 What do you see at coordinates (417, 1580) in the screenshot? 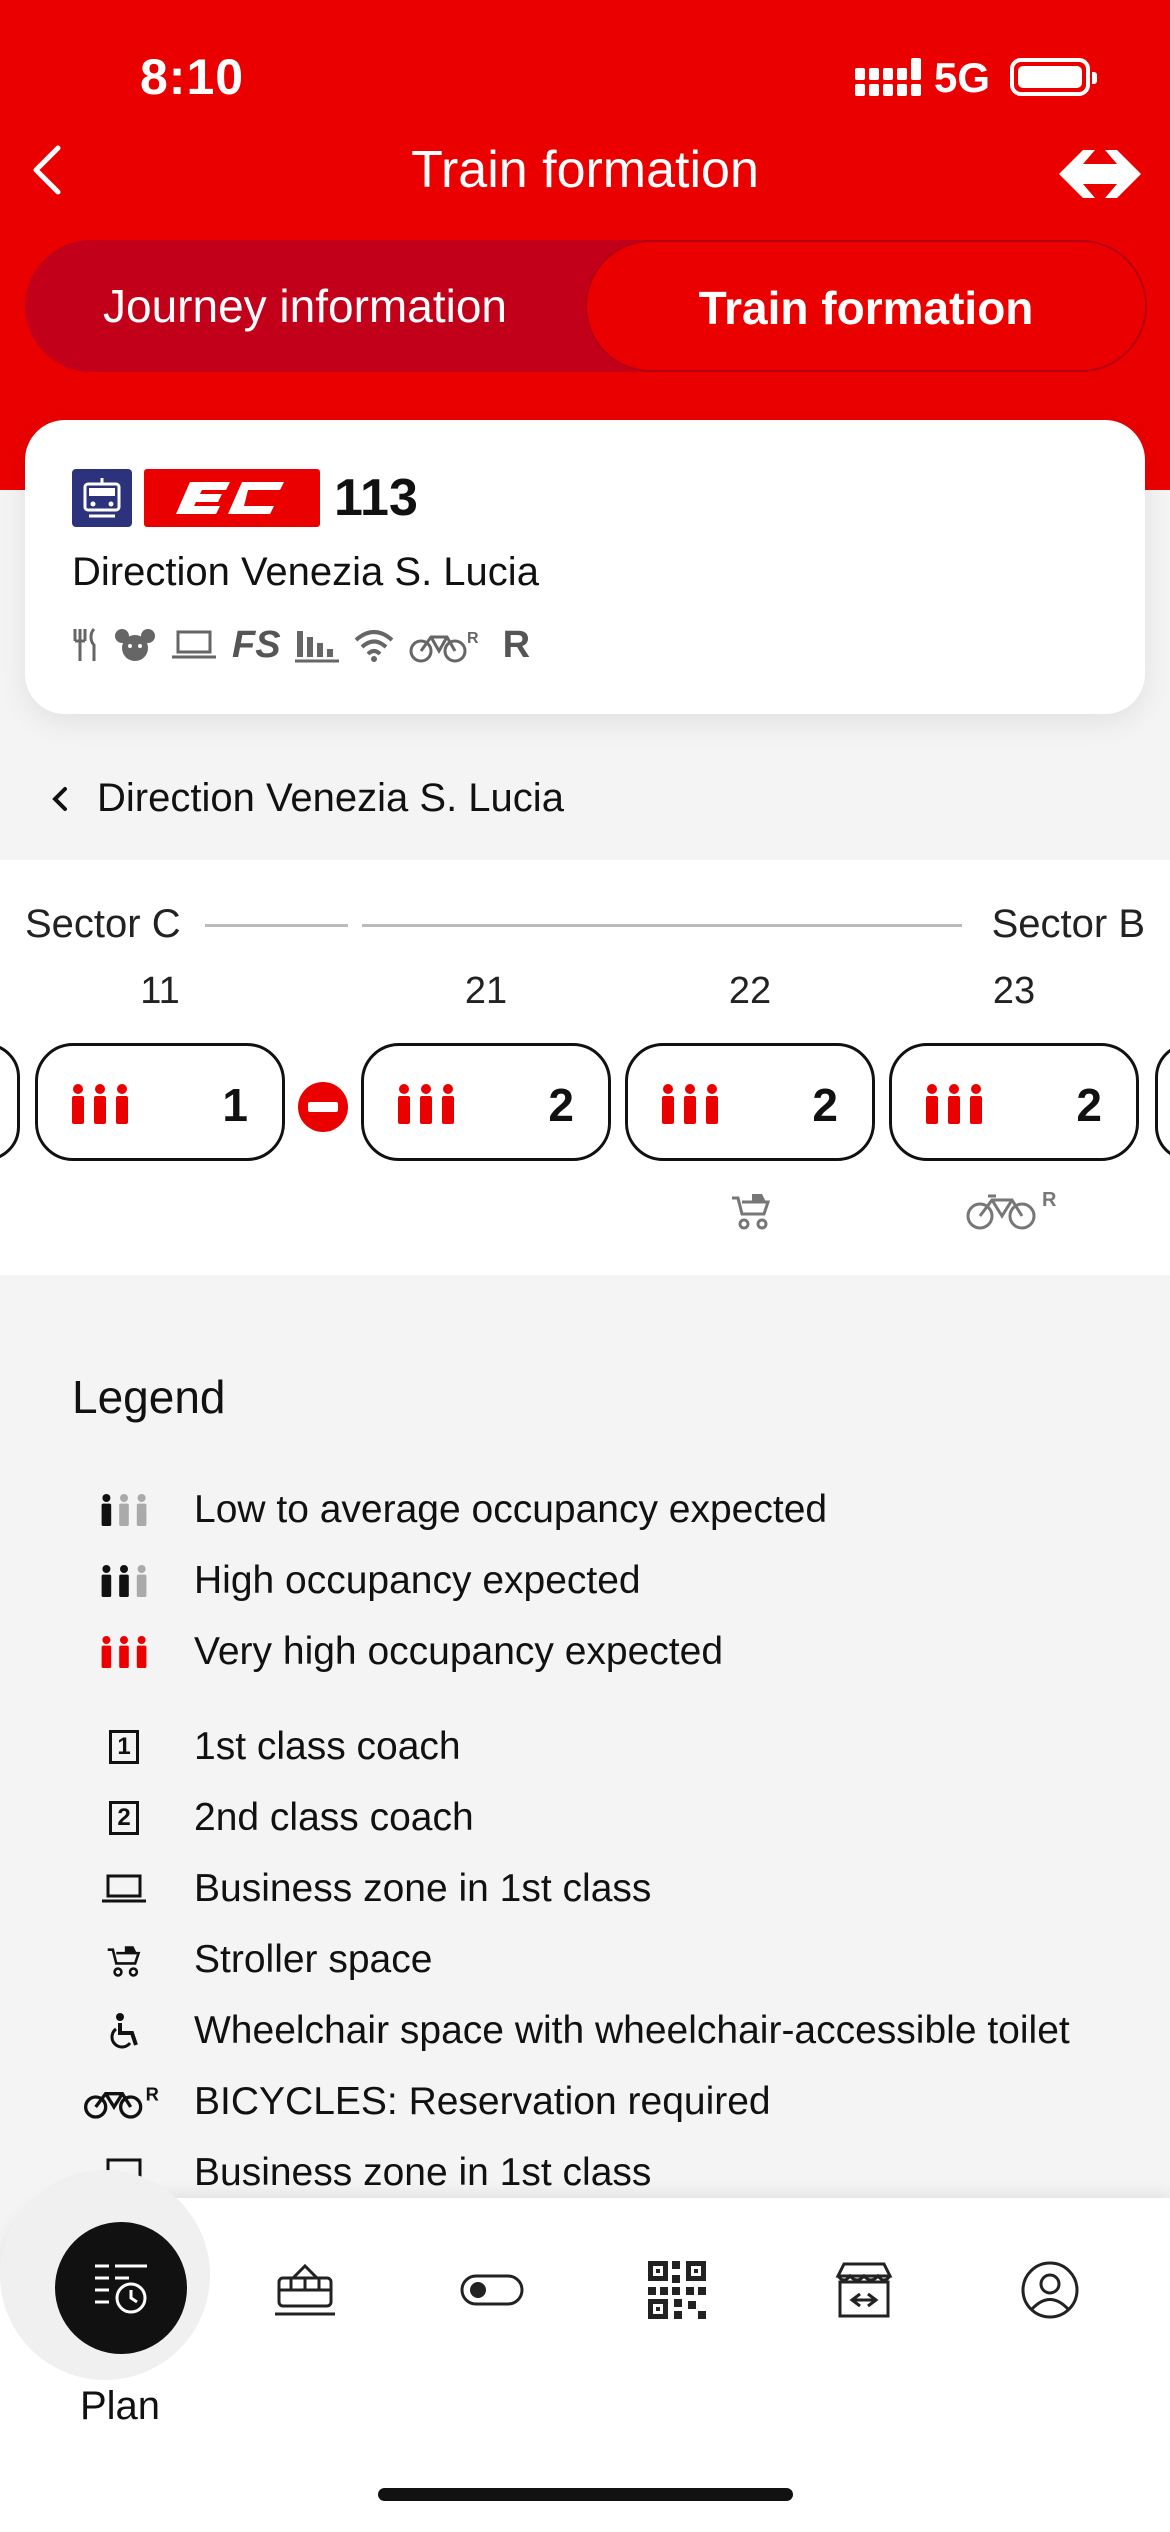
I see `legend-label: High occupancy expected` at bounding box center [417, 1580].